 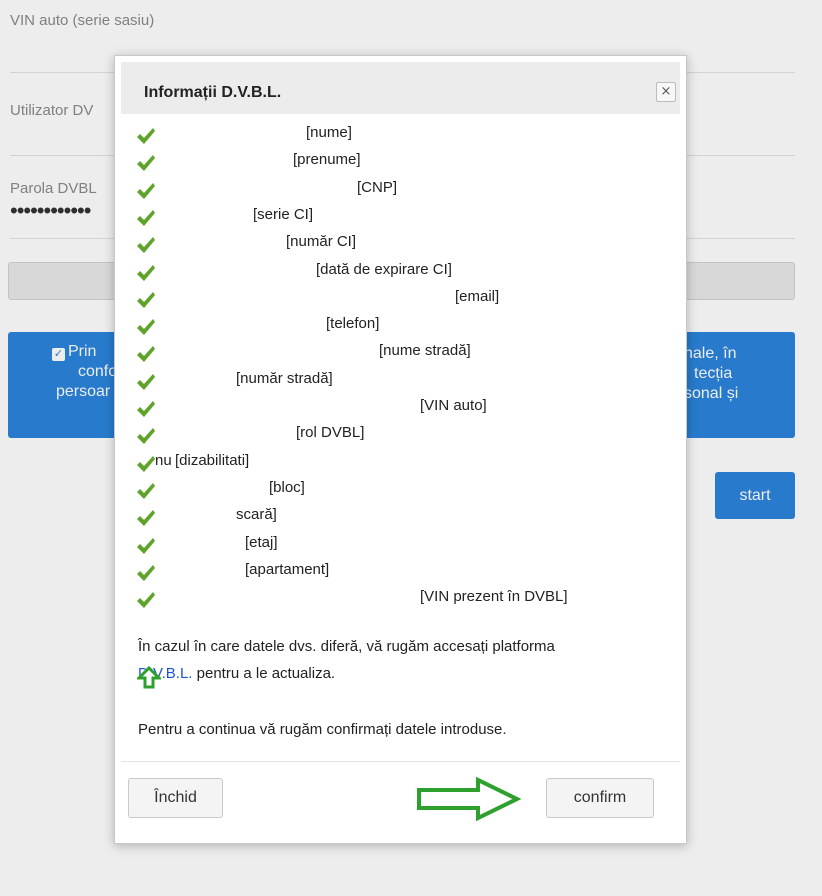 What do you see at coordinates (377, 187) in the screenshot?
I see `field-value: [CNP]` at bounding box center [377, 187].